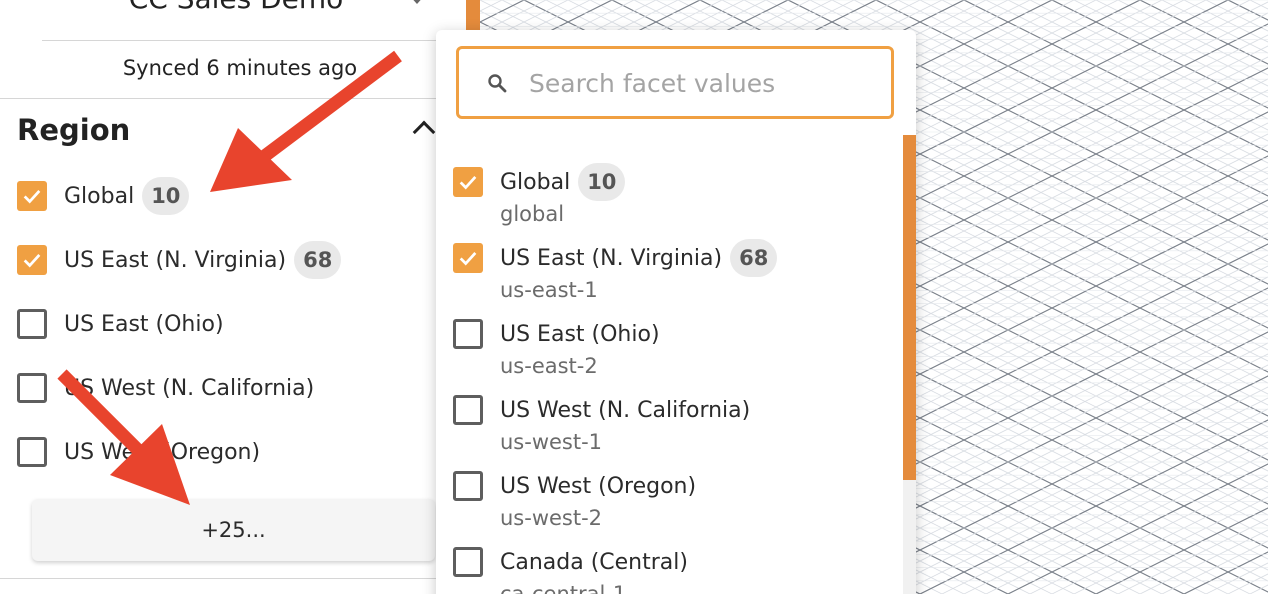 This screenshot has width=1268, height=594. I want to click on facet-option-label: US East (N. Virginia), so click(611, 258).